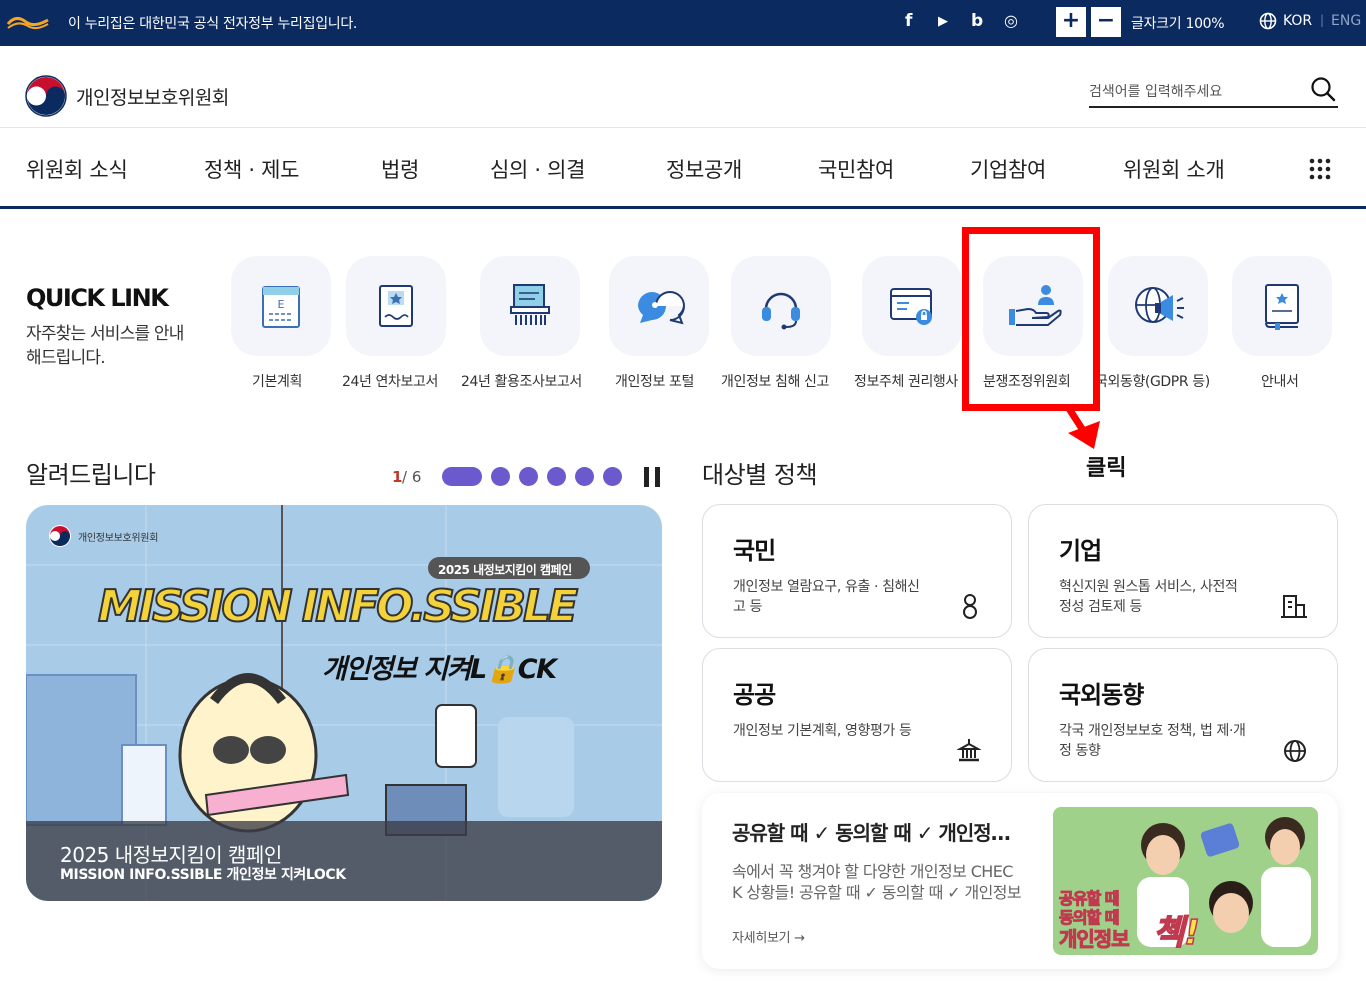 The width and height of the screenshot is (1366, 994). What do you see at coordinates (1294, 606) in the screenshot?
I see `building-icon` at bounding box center [1294, 606].